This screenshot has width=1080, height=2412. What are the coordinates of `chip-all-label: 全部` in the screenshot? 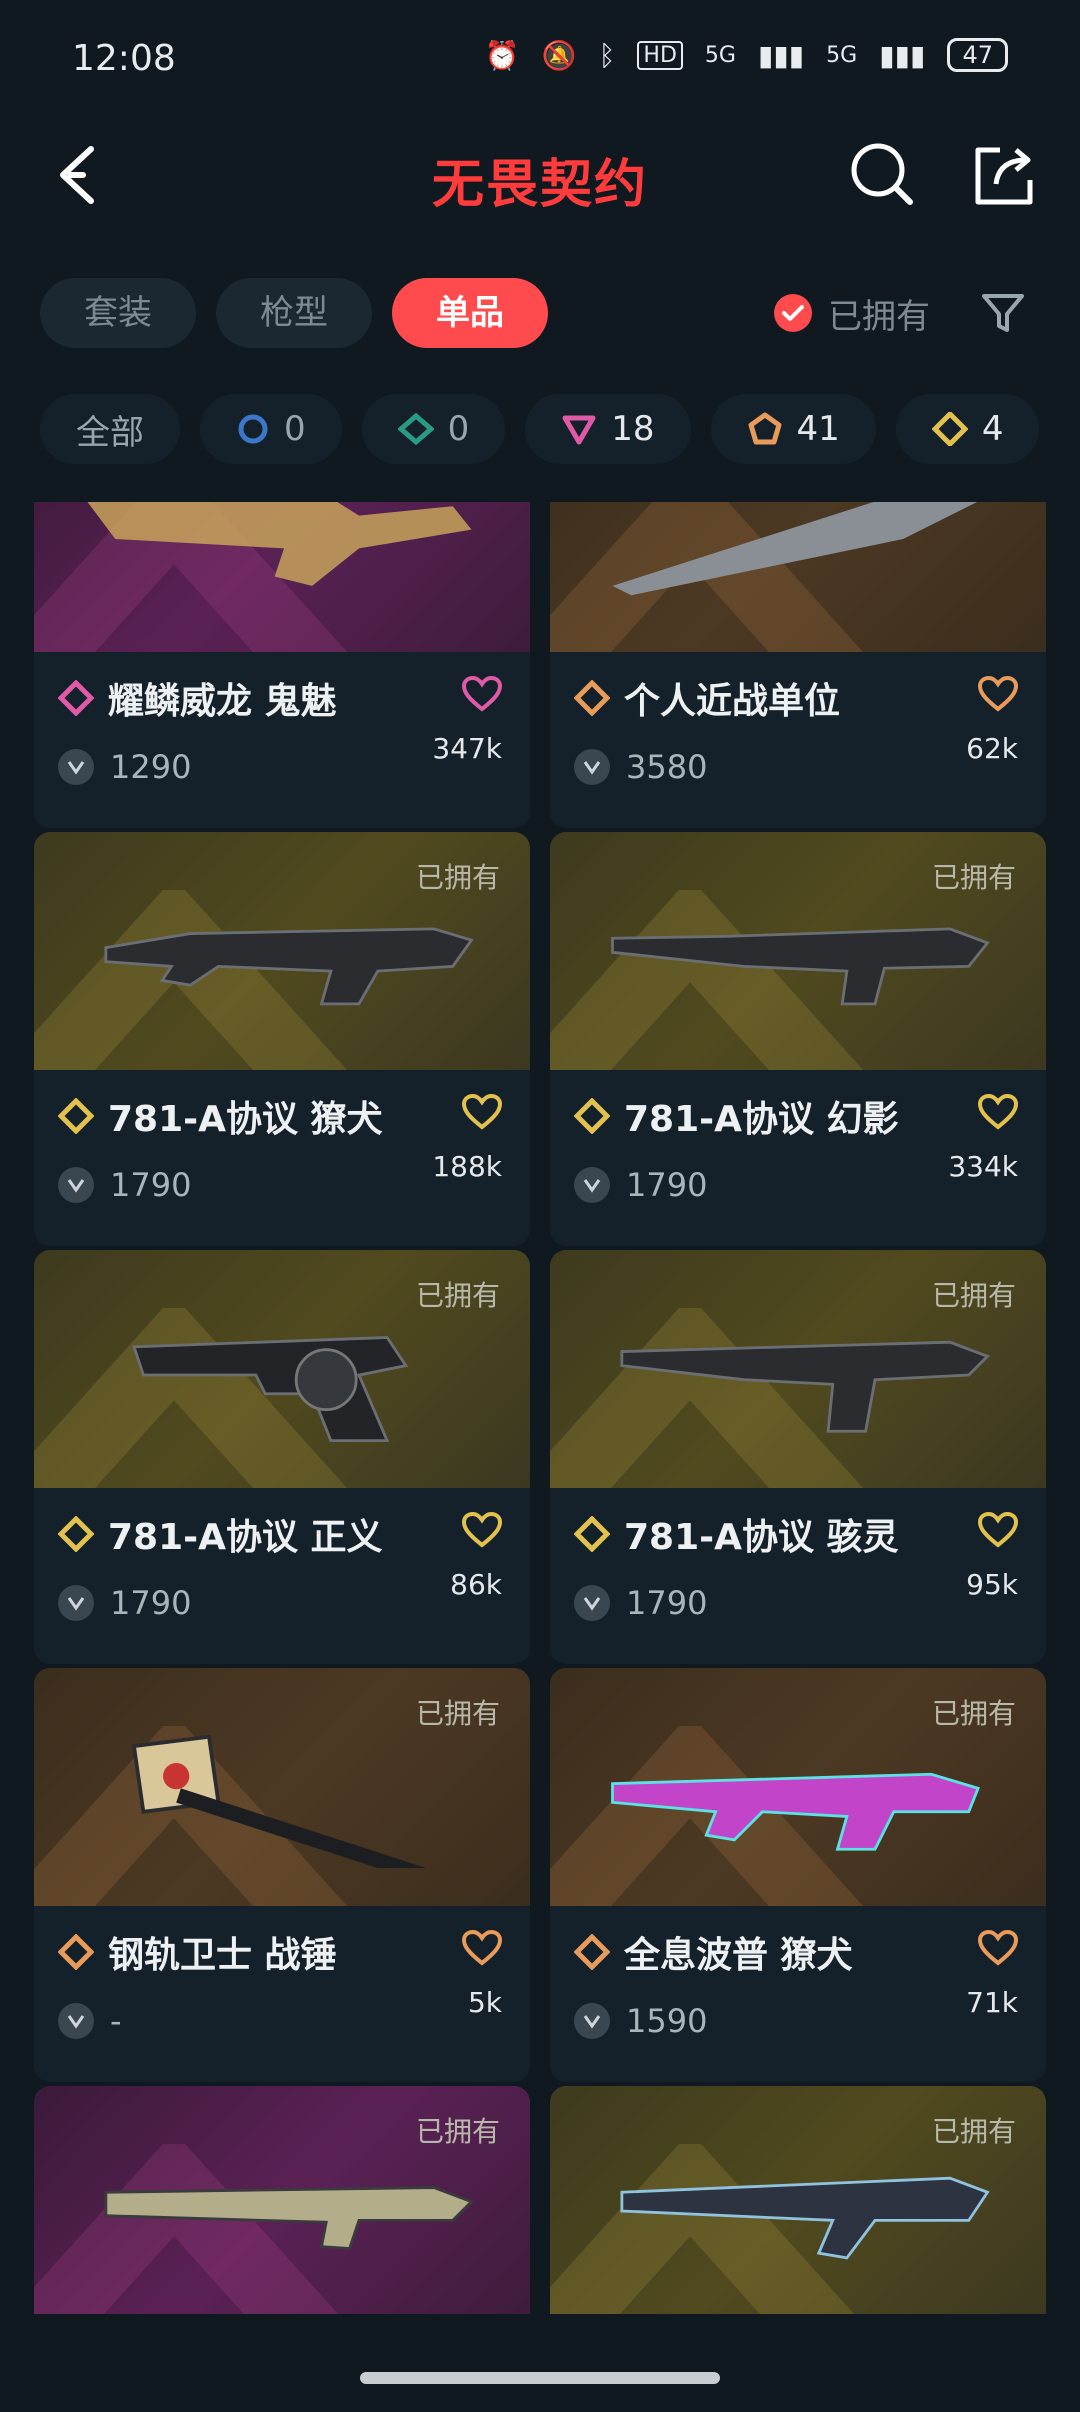 It's located at (110, 432).